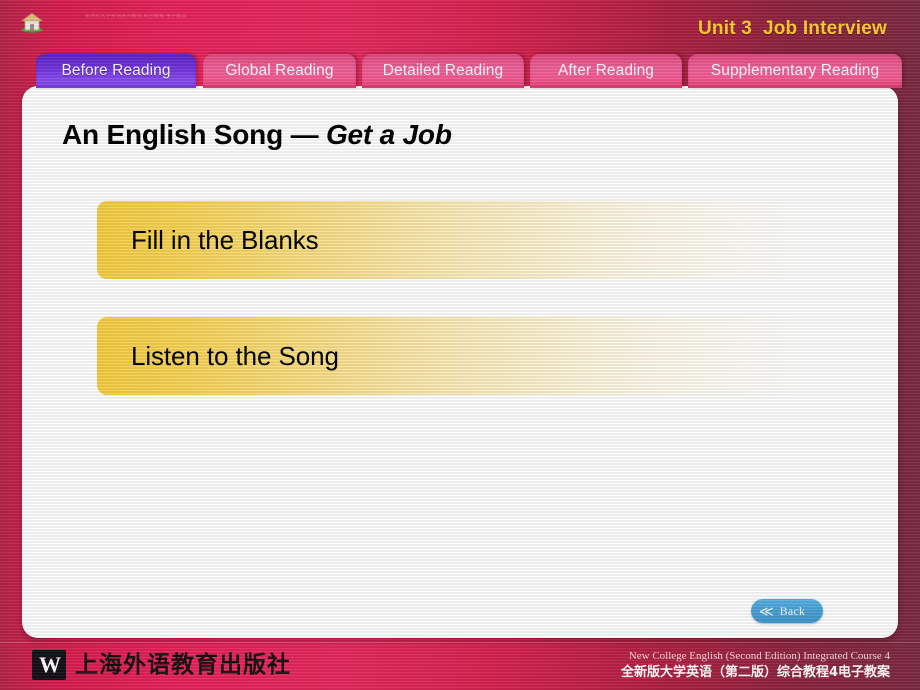 The width and height of the screenshot is (920, 690). I want to click on logo-mark-letter: W, so click(50, 664).